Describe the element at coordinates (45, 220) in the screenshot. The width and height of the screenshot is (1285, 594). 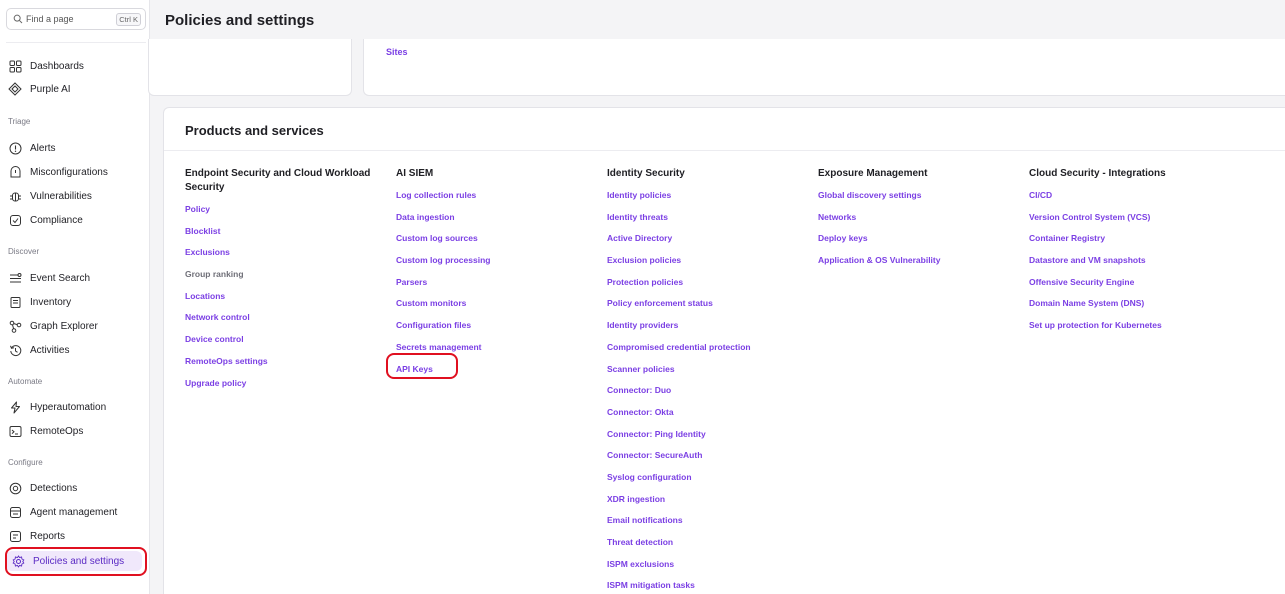
I see `sidebar-item-compliance: Compliance` at that location.